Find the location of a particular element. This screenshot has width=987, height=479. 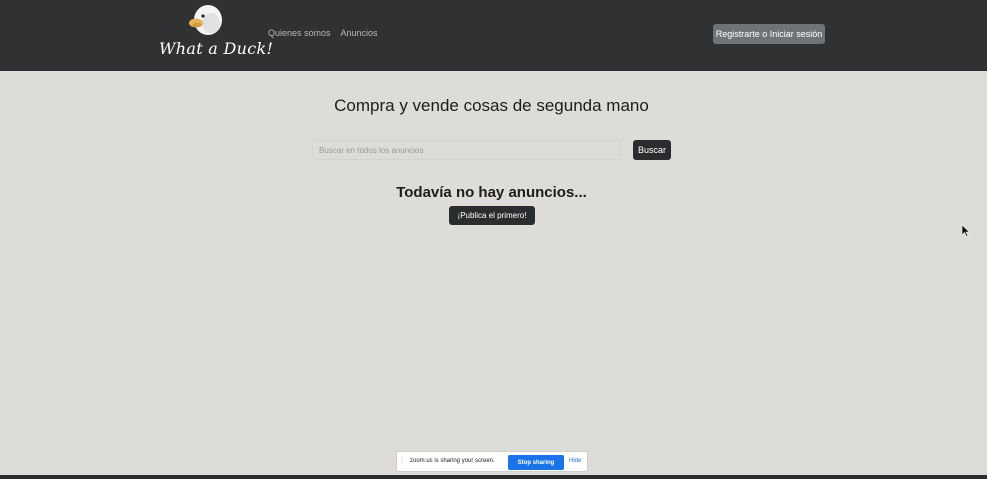

brand-logo-link: What a Duck! is located at coordinates (216, 33).